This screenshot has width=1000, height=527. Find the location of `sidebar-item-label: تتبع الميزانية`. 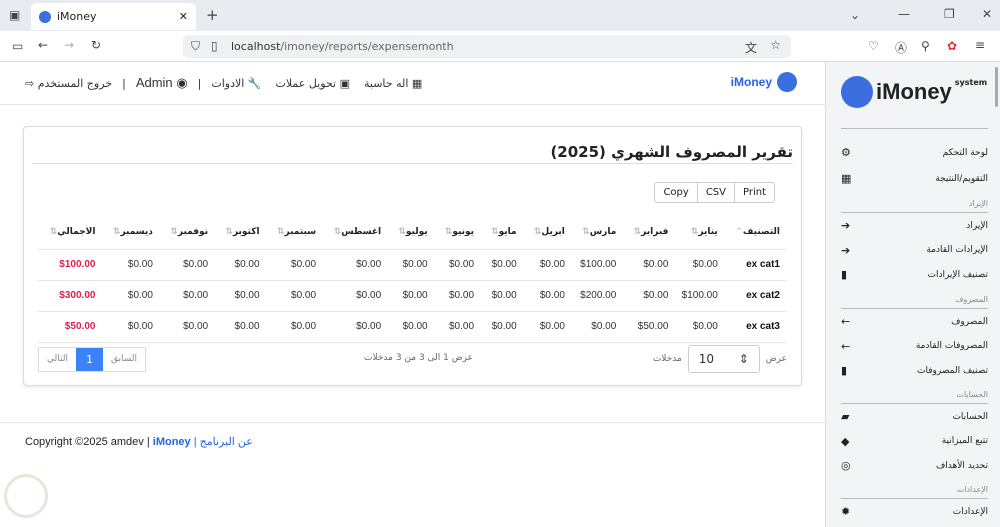

sidebar-item-label: تتبع الميزانية is located at coordinates (964, 441).